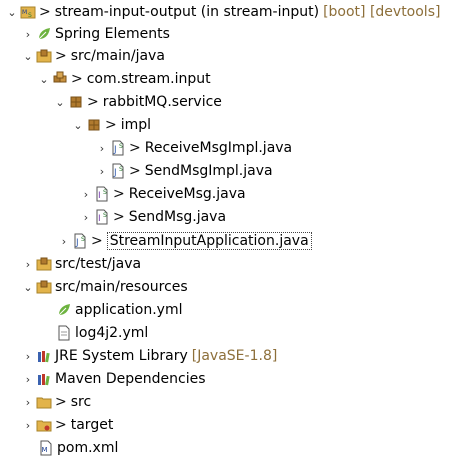 This screenshot has height=460, width=462. Describe the element at coordinates (382, 12) in the screenshot. I see `project-decorations: [boot] [devtools]` at that location.